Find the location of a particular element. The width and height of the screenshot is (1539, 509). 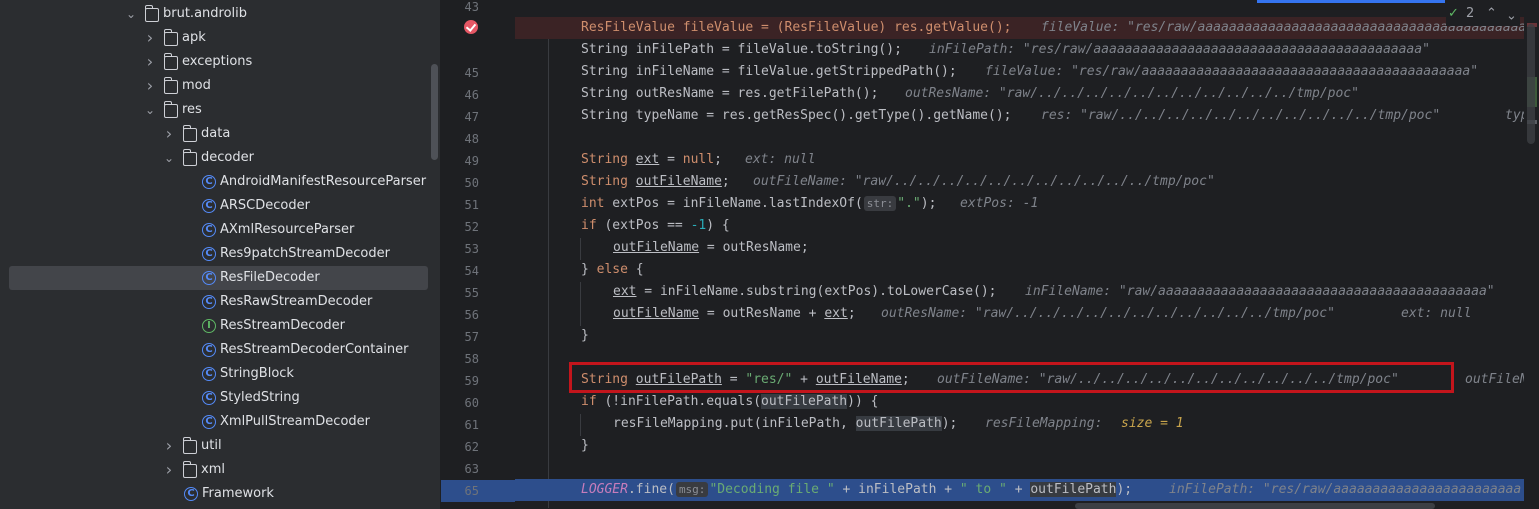

tree-scrollbar is located at coordinates (434, 112).